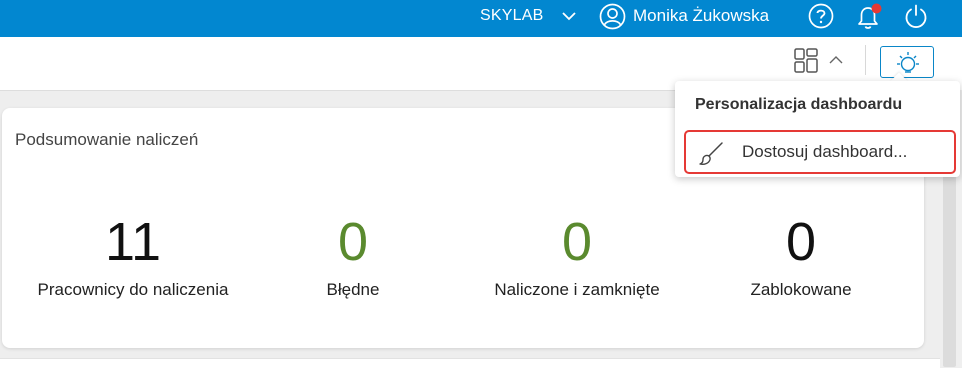 This screenshot has height=368, width=962. I want to click on stat-label: Błędne, so click(353, 289).